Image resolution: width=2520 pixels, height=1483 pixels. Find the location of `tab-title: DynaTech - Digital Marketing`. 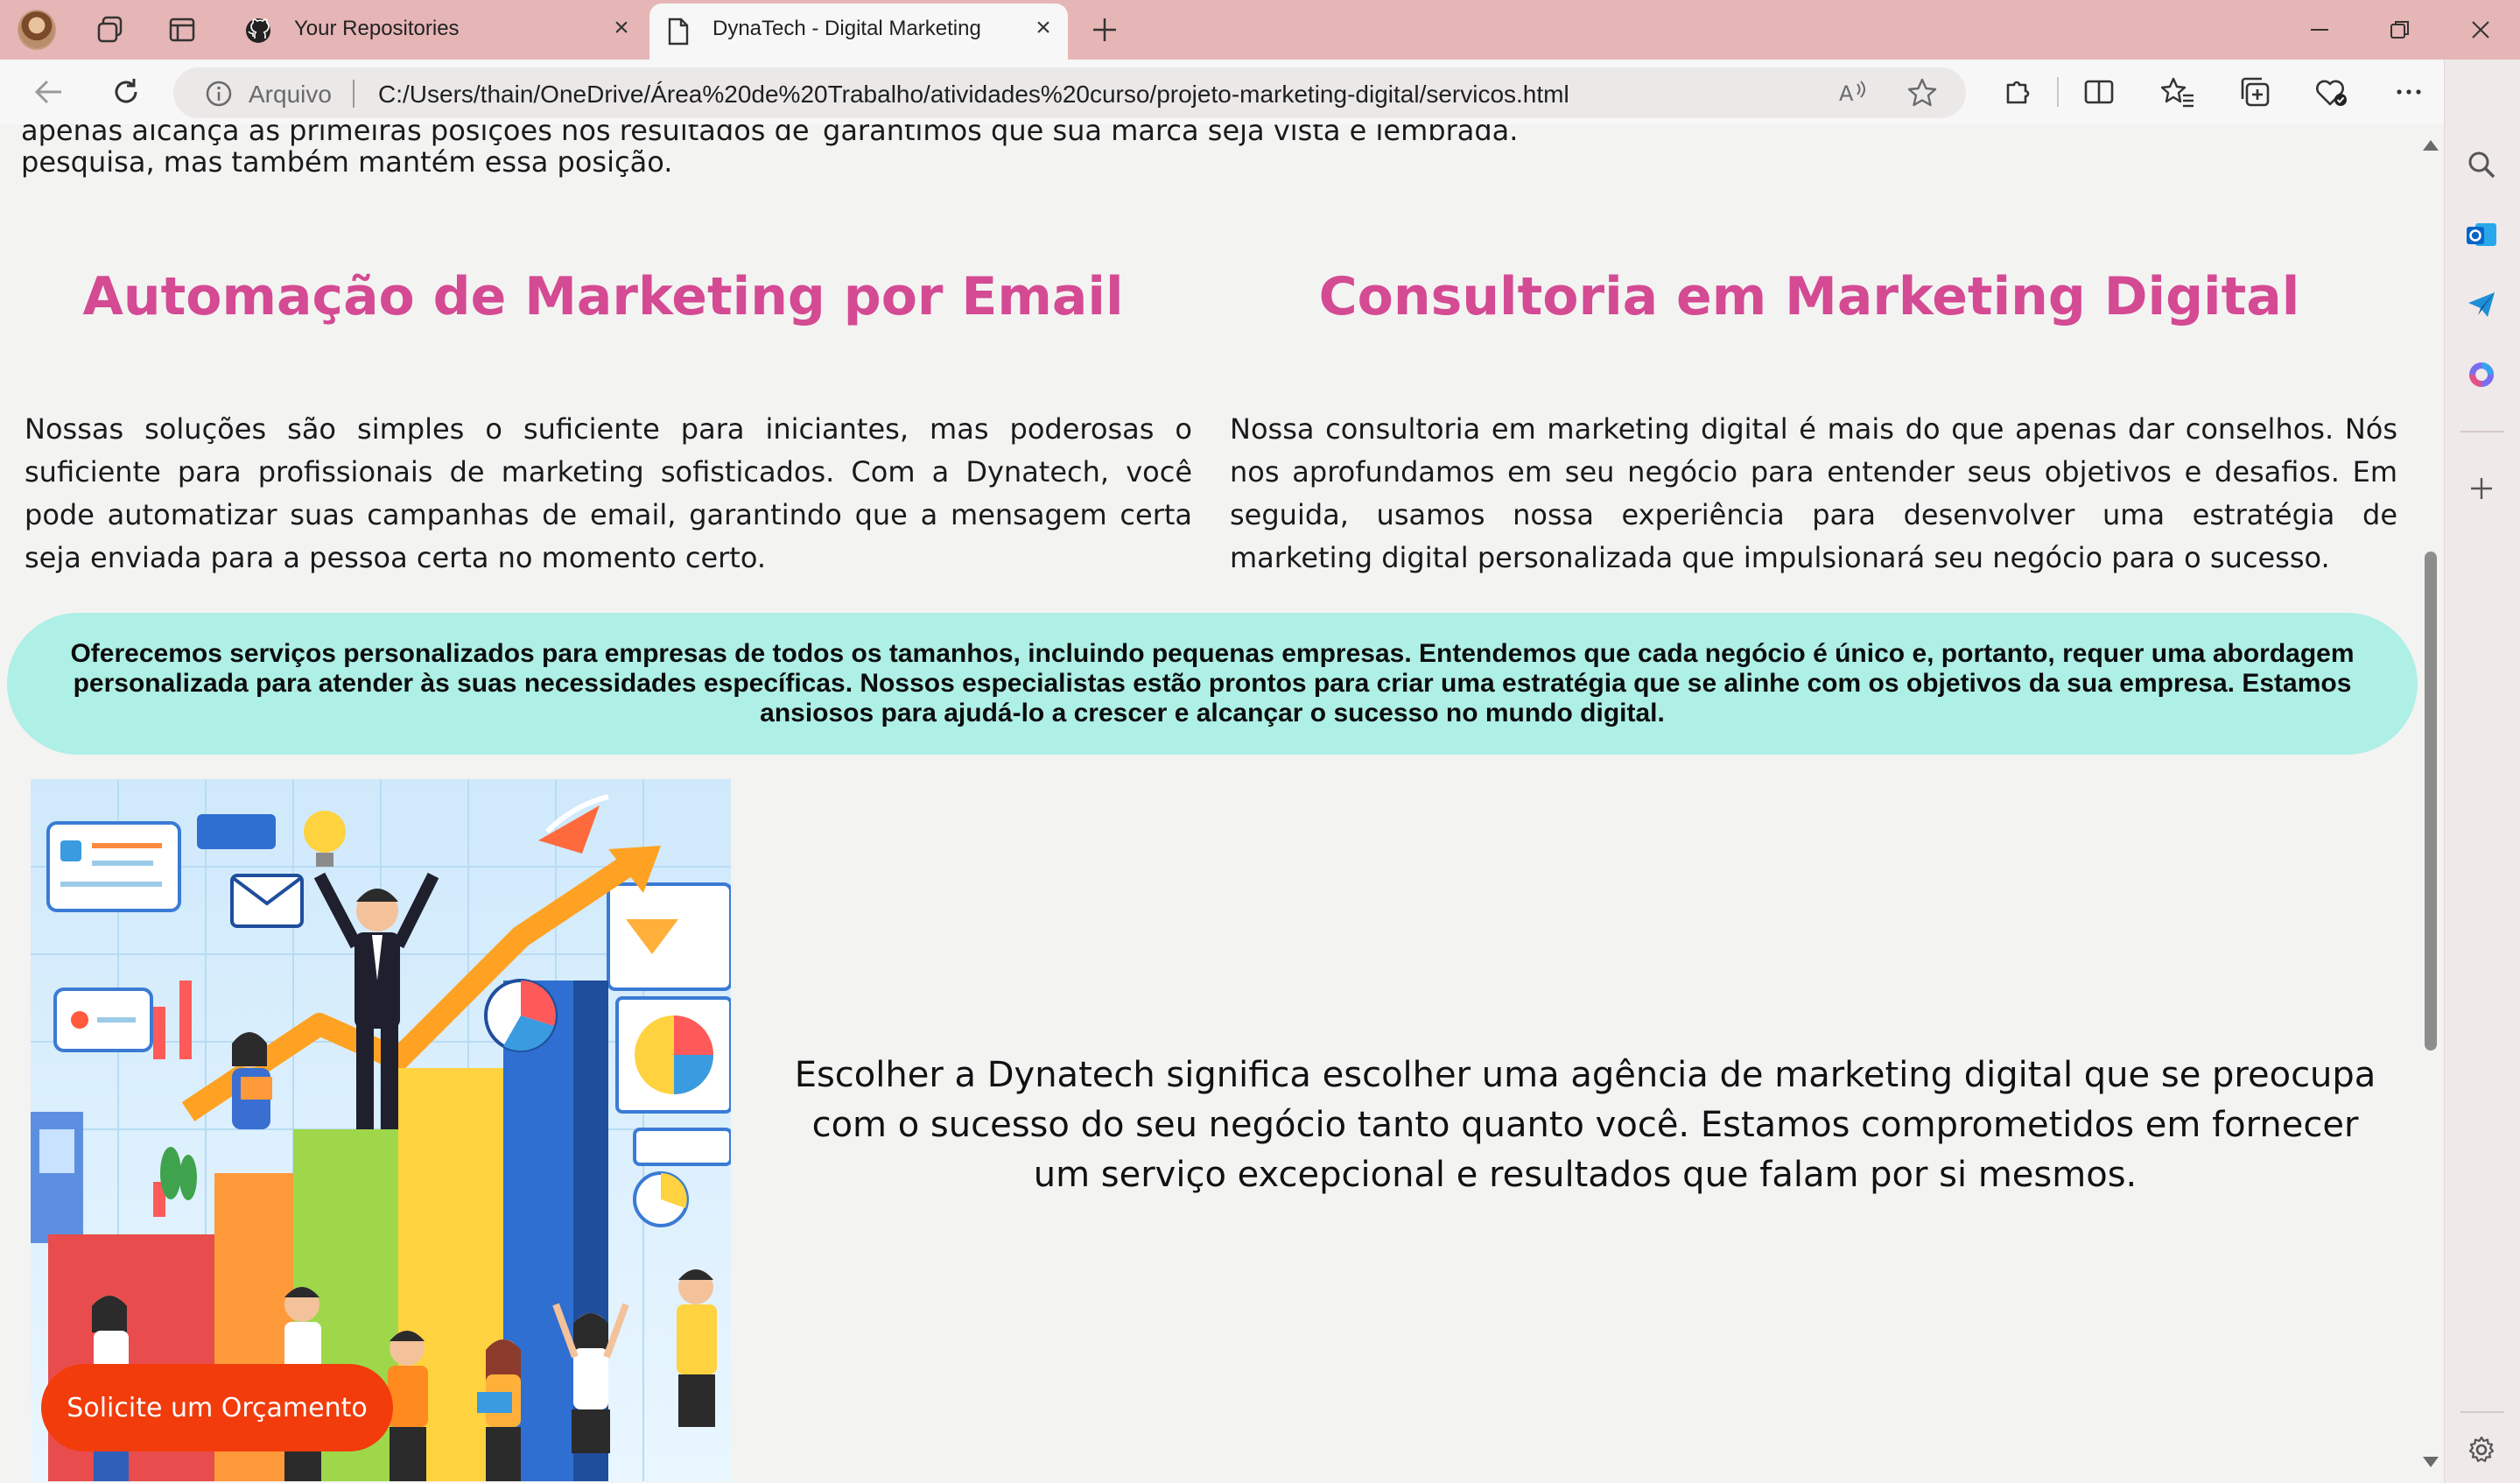

tab-title: DynaTech - Digital Marketing is located at coordinates (846, 28).